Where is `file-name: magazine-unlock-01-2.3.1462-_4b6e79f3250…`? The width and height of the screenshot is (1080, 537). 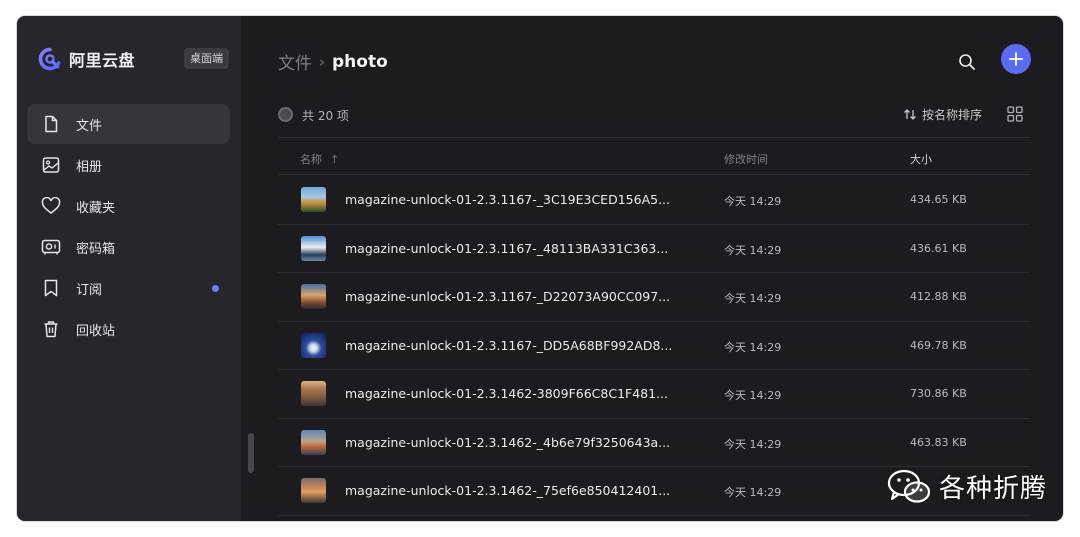 file-name: magazine-unlock-01-2.3.1462-_4b6e79f3250… is located at coordinates (508, 442).